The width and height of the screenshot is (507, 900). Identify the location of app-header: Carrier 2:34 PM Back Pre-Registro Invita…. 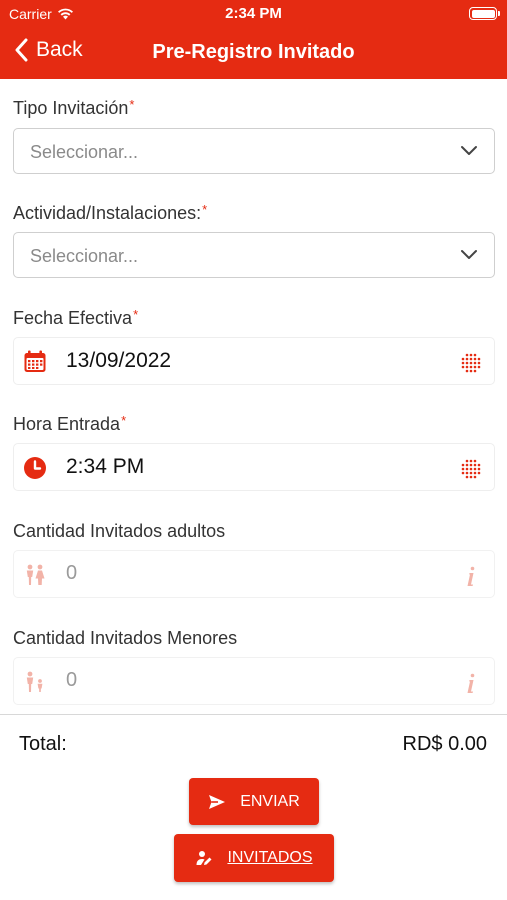
(253, 39).